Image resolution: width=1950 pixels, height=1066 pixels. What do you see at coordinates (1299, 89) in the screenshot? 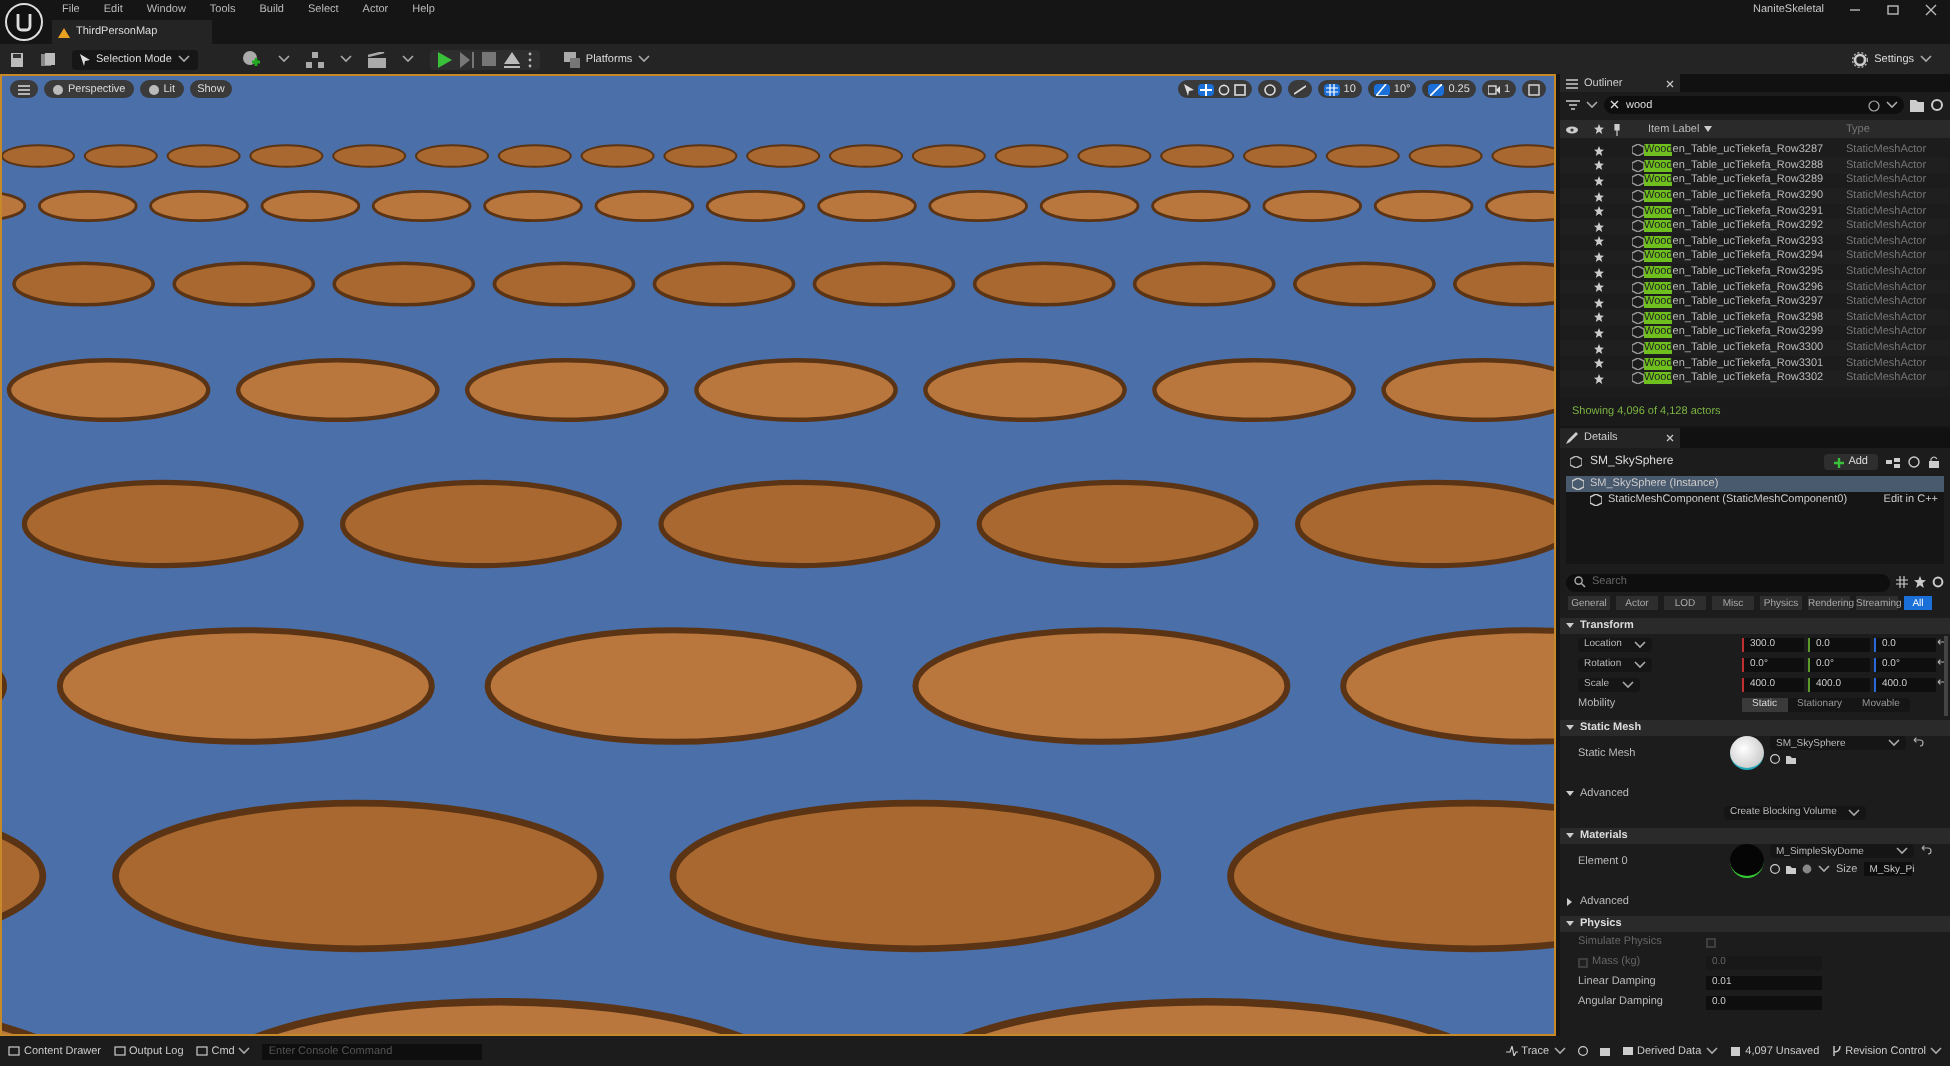
I see `surface-snap-icon` at bounding box center [1299, 89].